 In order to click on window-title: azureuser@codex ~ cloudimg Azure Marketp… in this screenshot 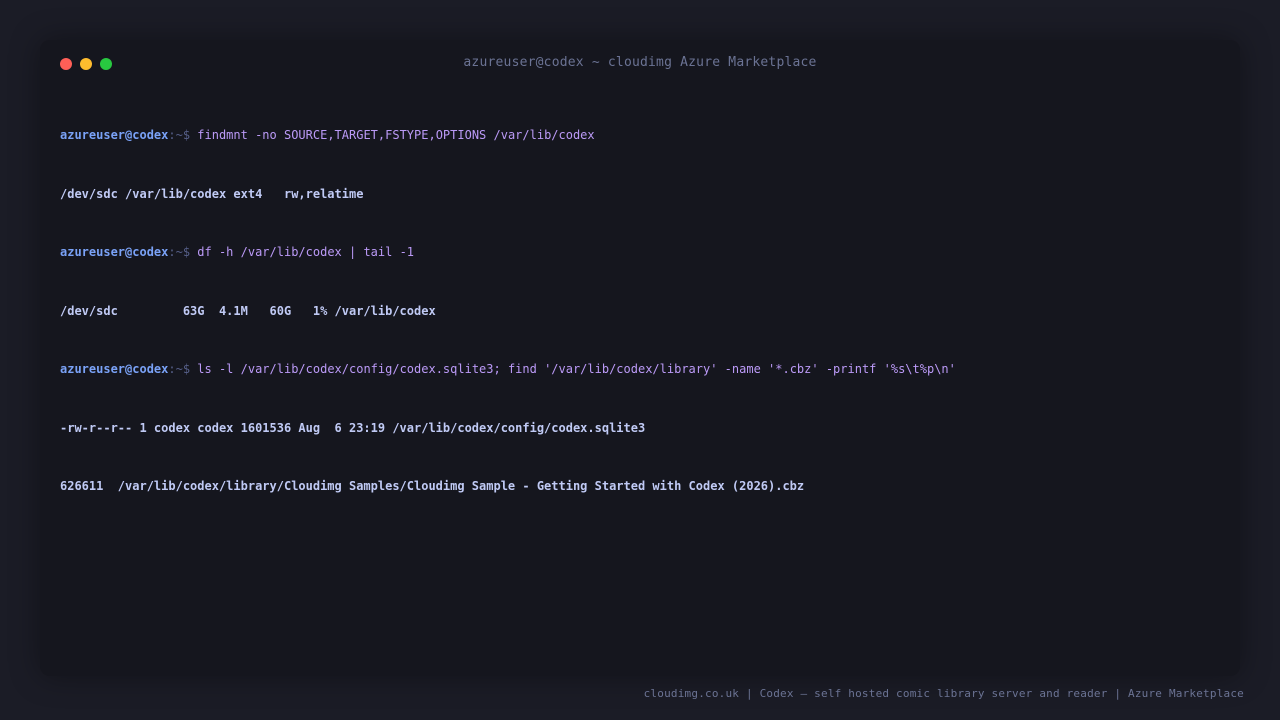, I will do `click(640, 62)`.